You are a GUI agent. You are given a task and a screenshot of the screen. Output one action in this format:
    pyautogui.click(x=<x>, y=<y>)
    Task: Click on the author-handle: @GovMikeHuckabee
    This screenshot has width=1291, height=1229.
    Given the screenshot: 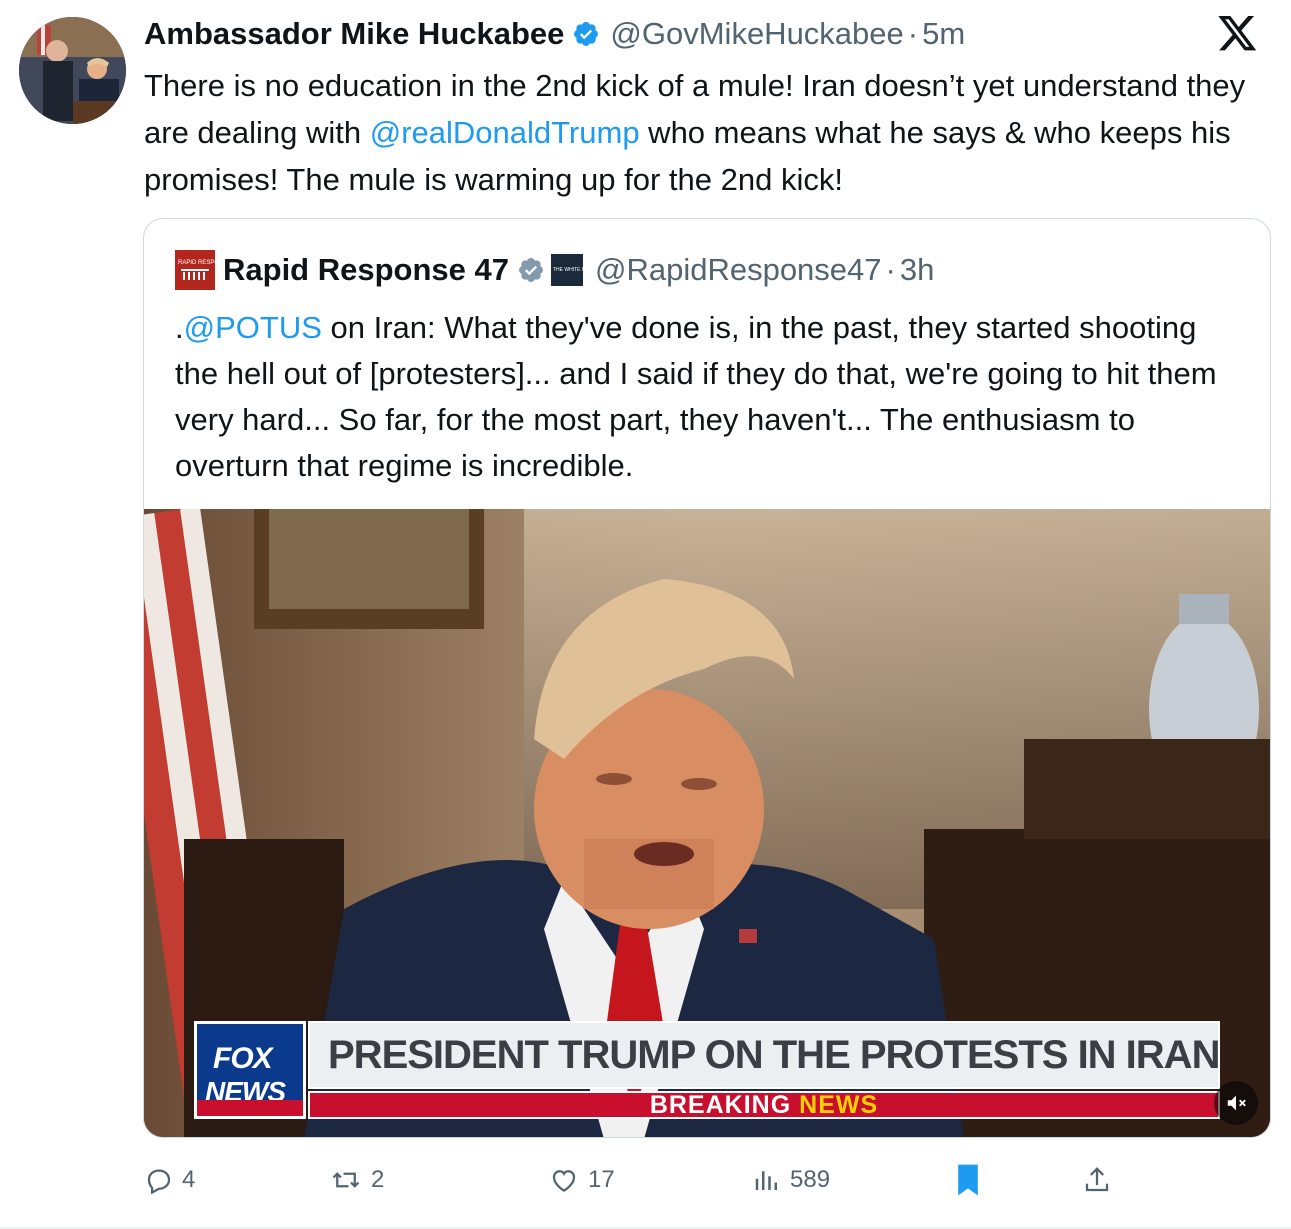 What is the action you would take?
    pyautogui.click(x=756, y=34)
    